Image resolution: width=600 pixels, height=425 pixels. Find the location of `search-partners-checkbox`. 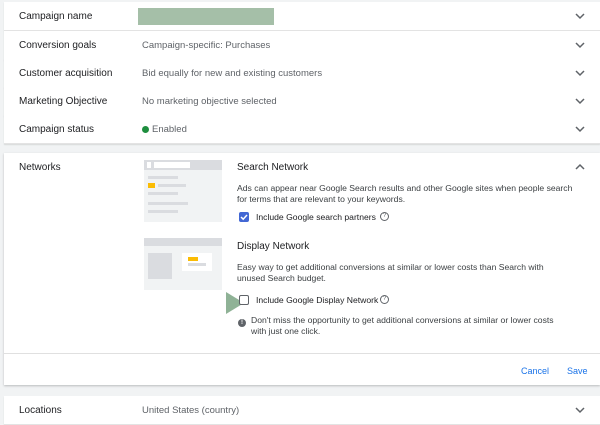

search-partners-checkbox is located at coordinates (244, 217).